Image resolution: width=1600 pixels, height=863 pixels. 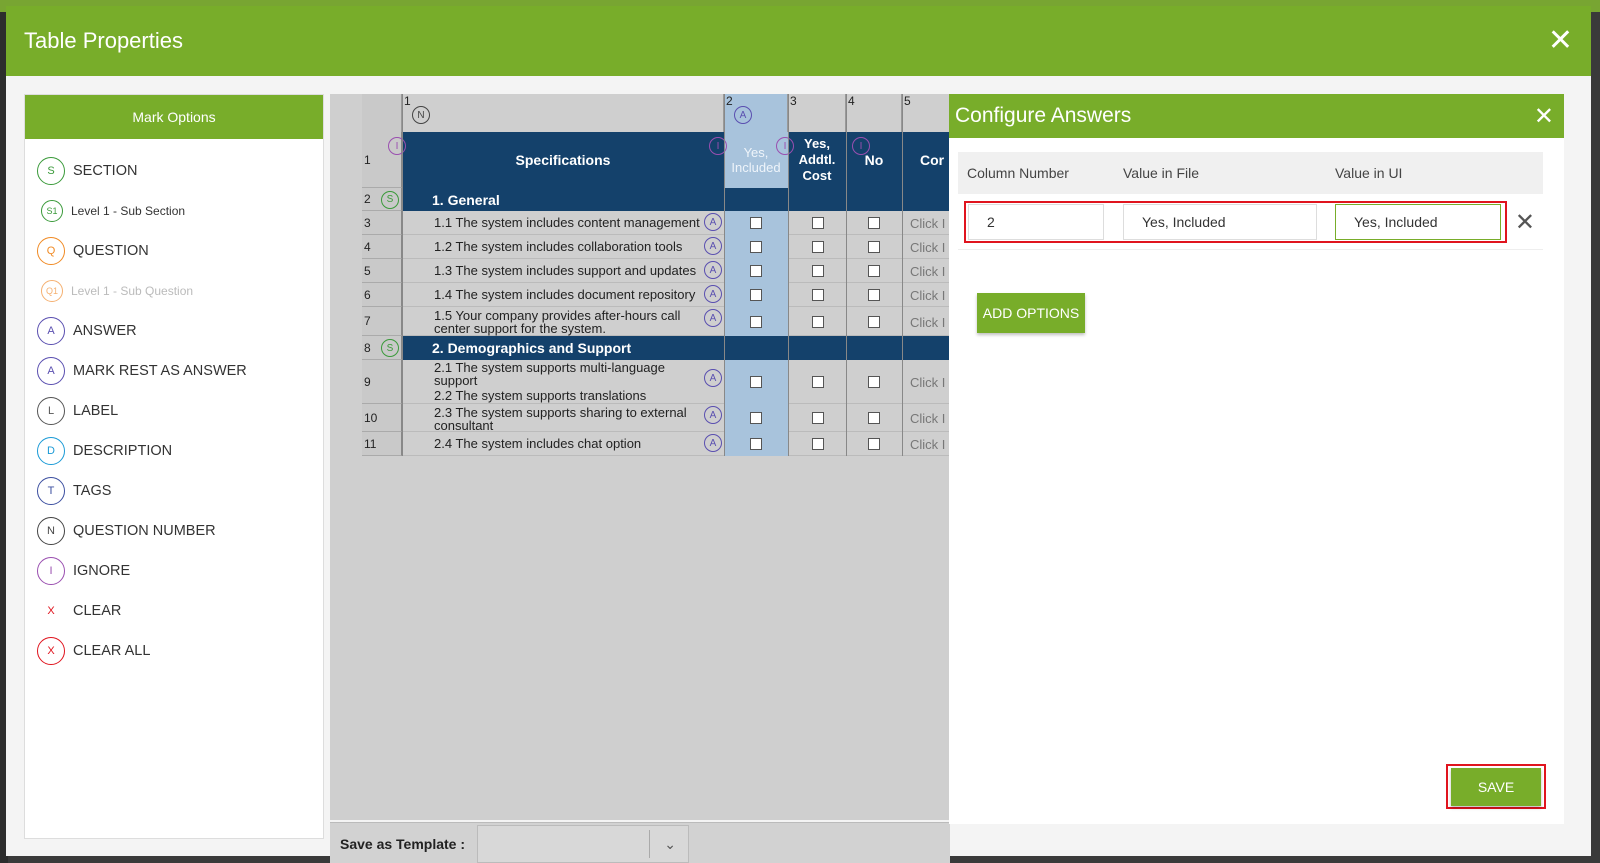 What do you see at coordinates (563, 113) in the screenshot?
I see `column-number-header: 1N` at bounding box center [563, 113].